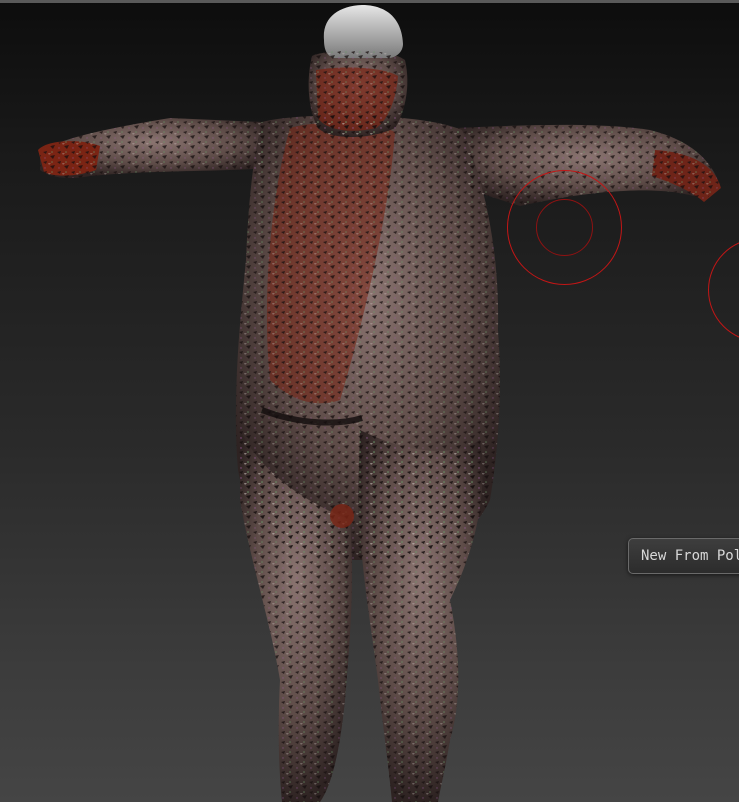 This screenshot has width=739, height=802. I want to click on model-cap, so click(363, 31).